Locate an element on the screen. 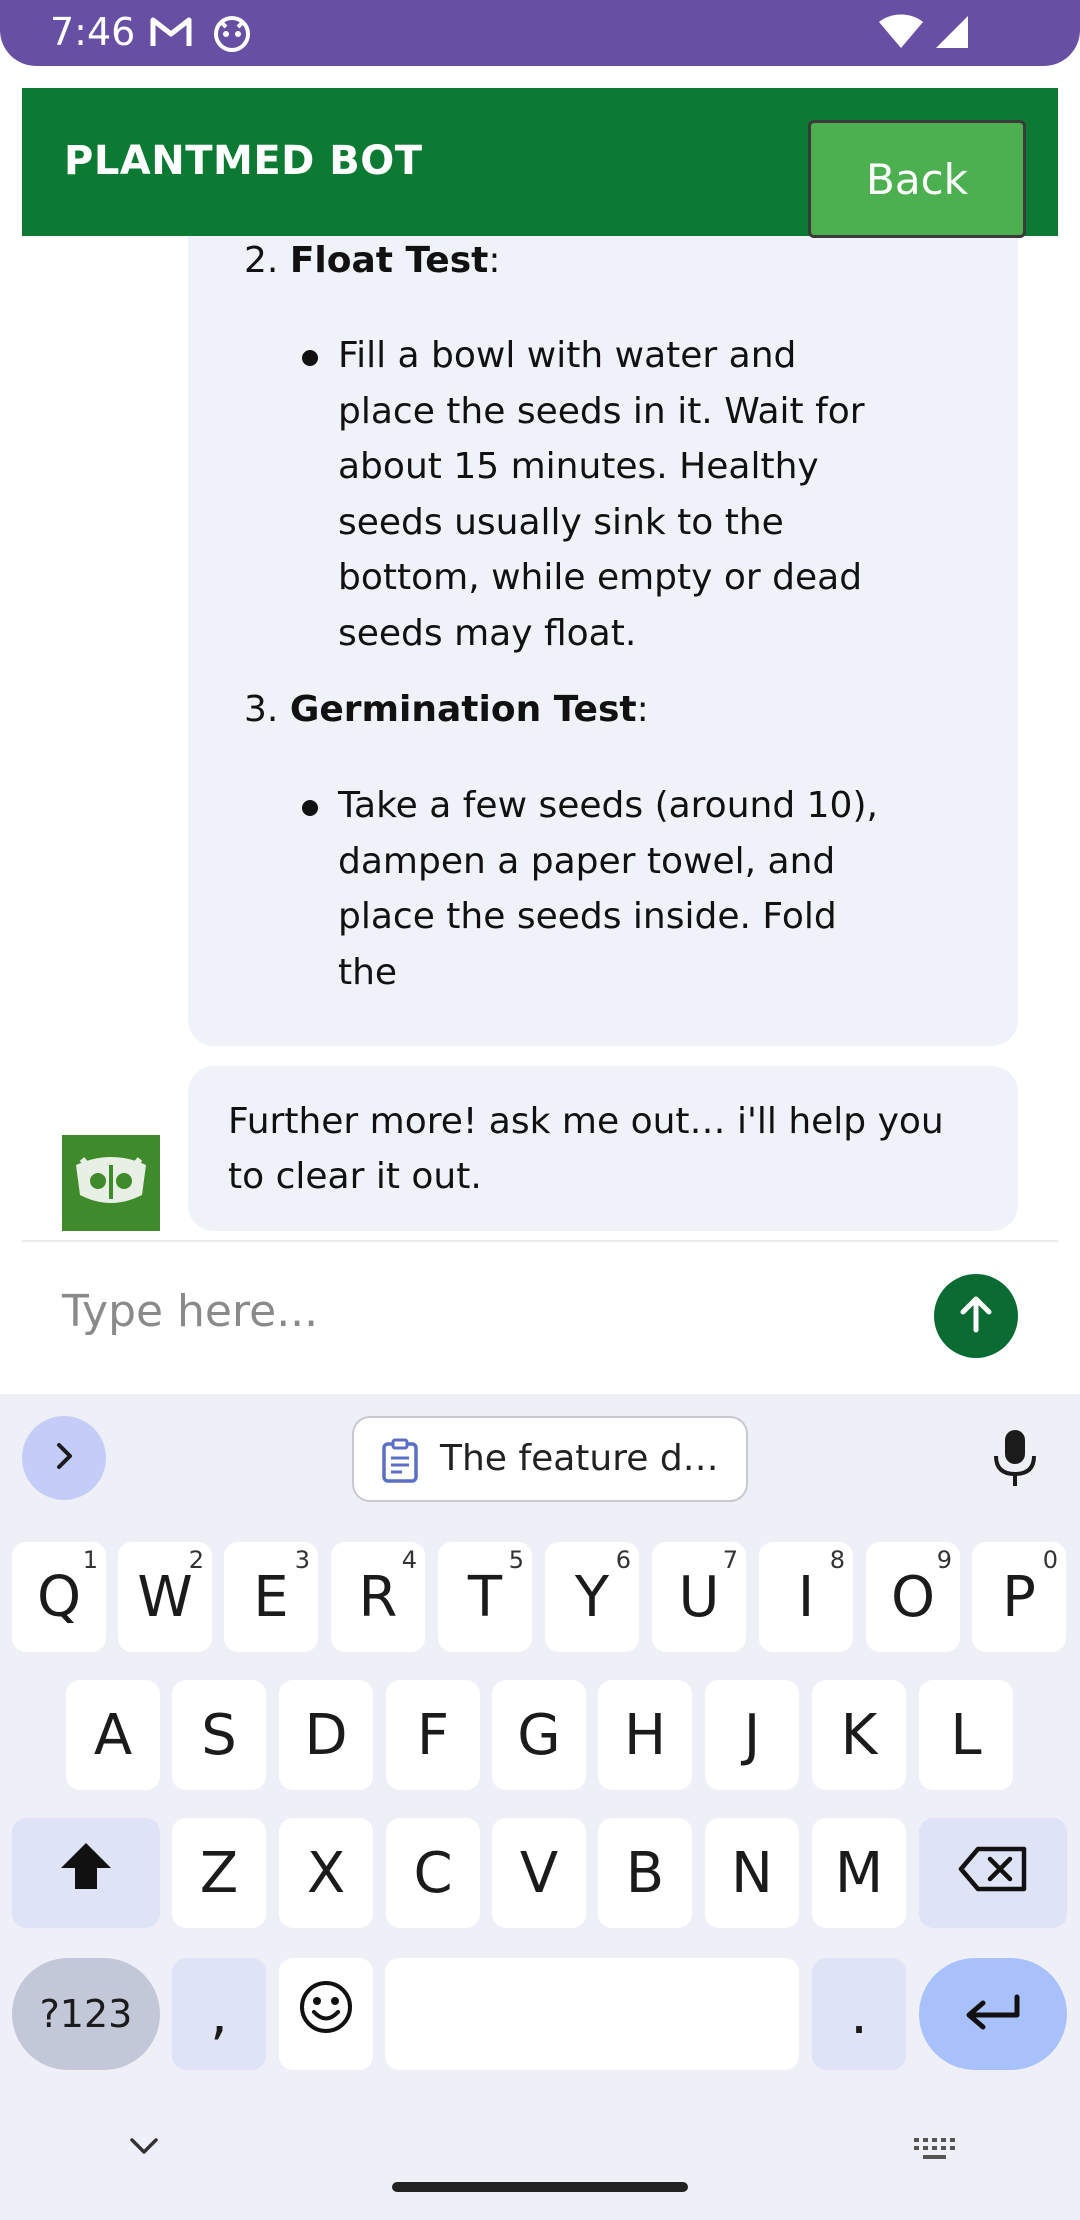 This screenshot has width=1080, height=2220. key-hint: 4 is located at coordinates (409, 1560).